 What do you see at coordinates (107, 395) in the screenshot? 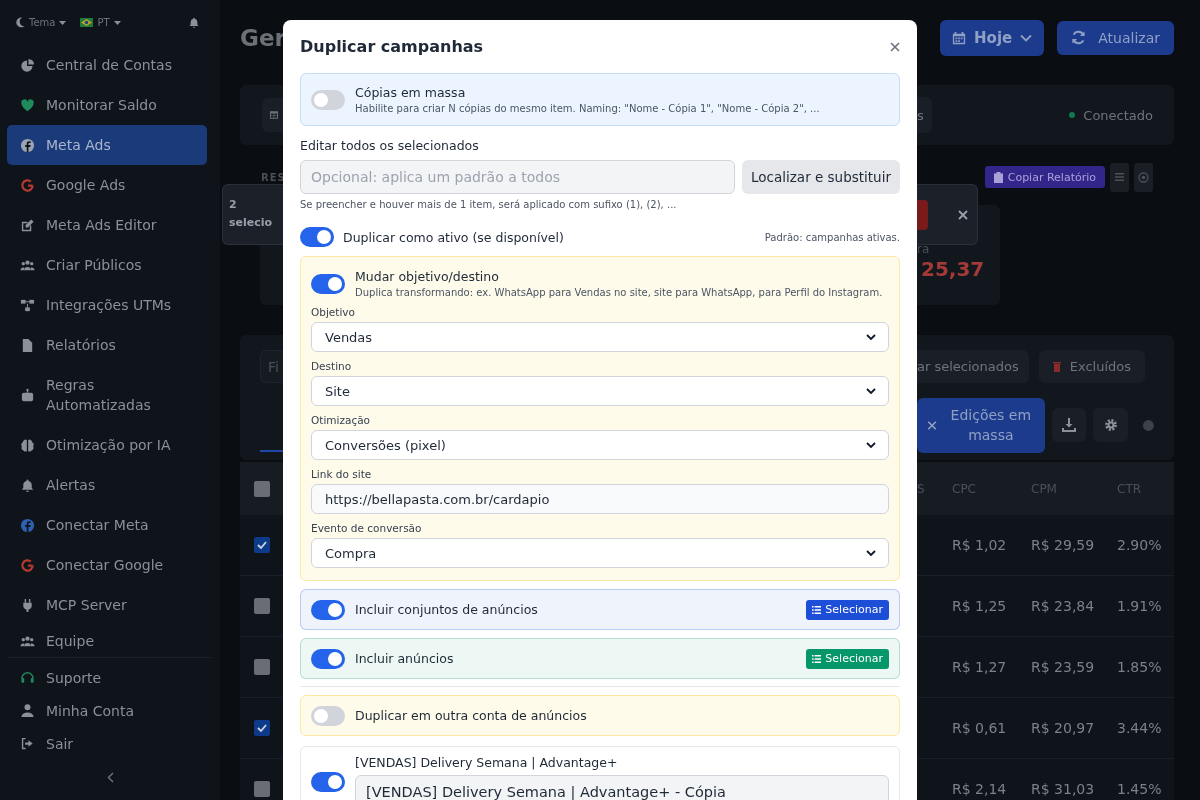
I see `sidebar-item: Regras Automatizadas` at bounding box center [107, 395].